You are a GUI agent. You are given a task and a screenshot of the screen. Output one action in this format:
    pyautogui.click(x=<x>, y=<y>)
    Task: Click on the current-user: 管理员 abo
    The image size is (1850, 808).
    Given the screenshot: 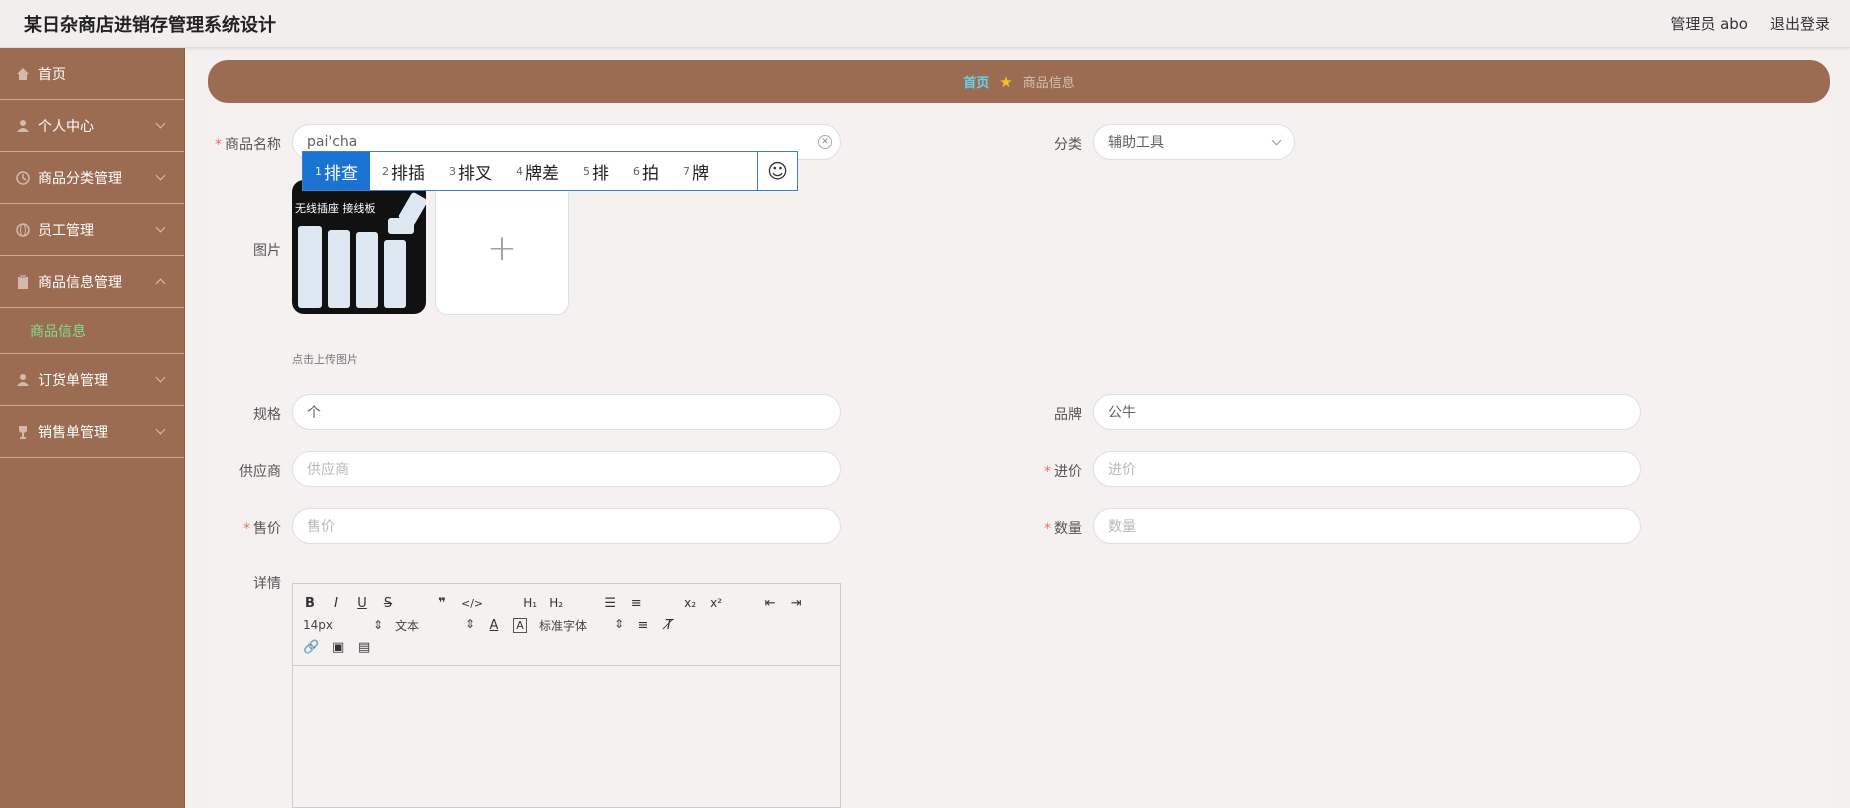 What is the action you would take?
    pyautogui.click(x=1709, y=23)
    